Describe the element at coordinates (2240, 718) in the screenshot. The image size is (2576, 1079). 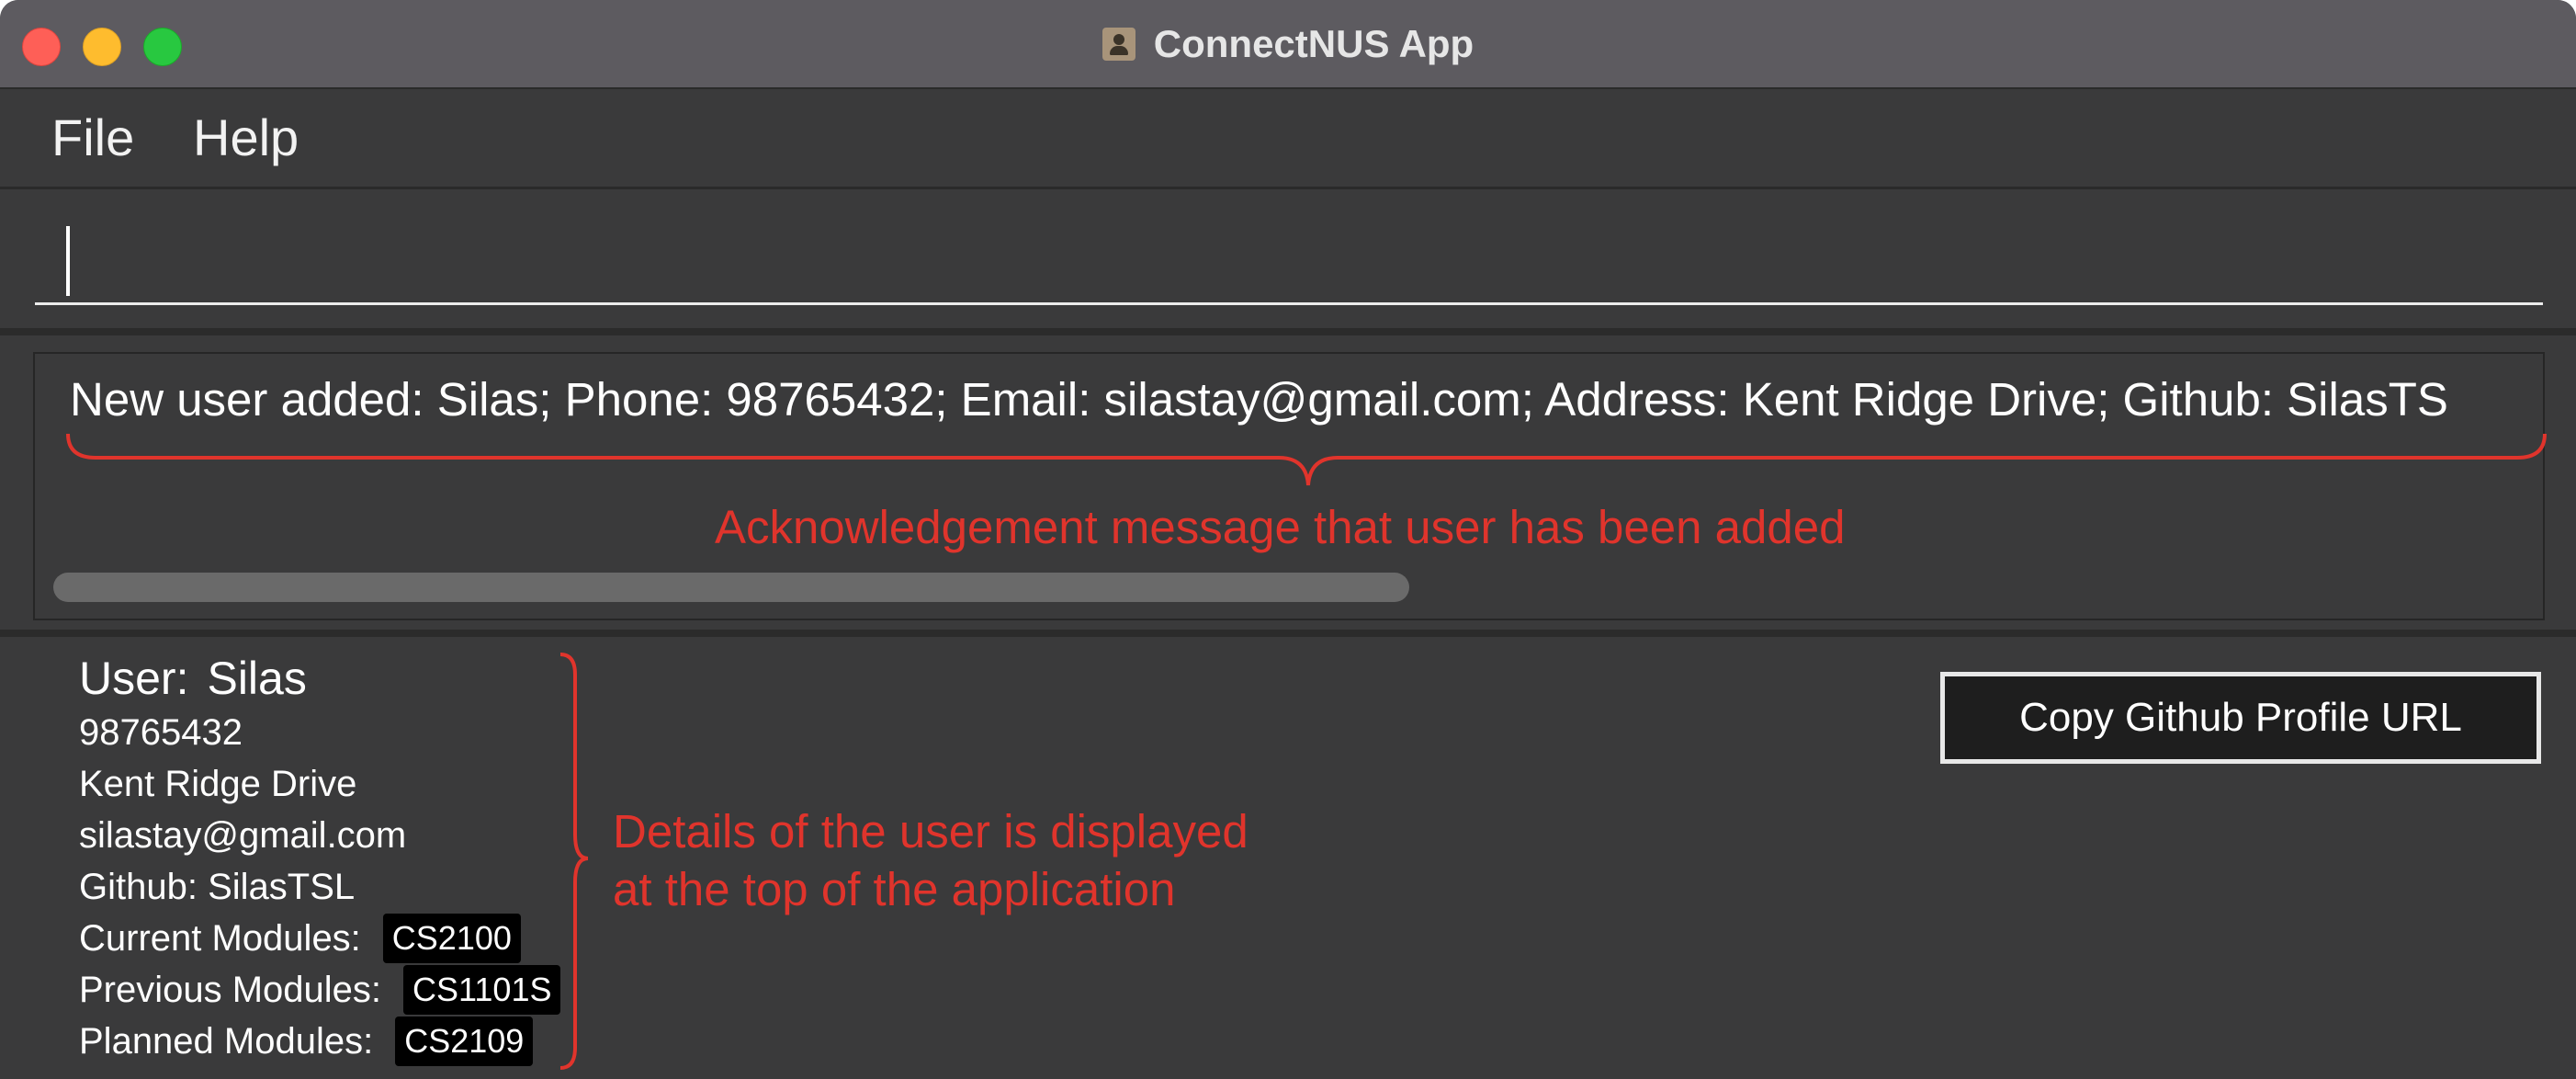
I see `copy-github-url-button: Copy Github Profile URL` at that location.